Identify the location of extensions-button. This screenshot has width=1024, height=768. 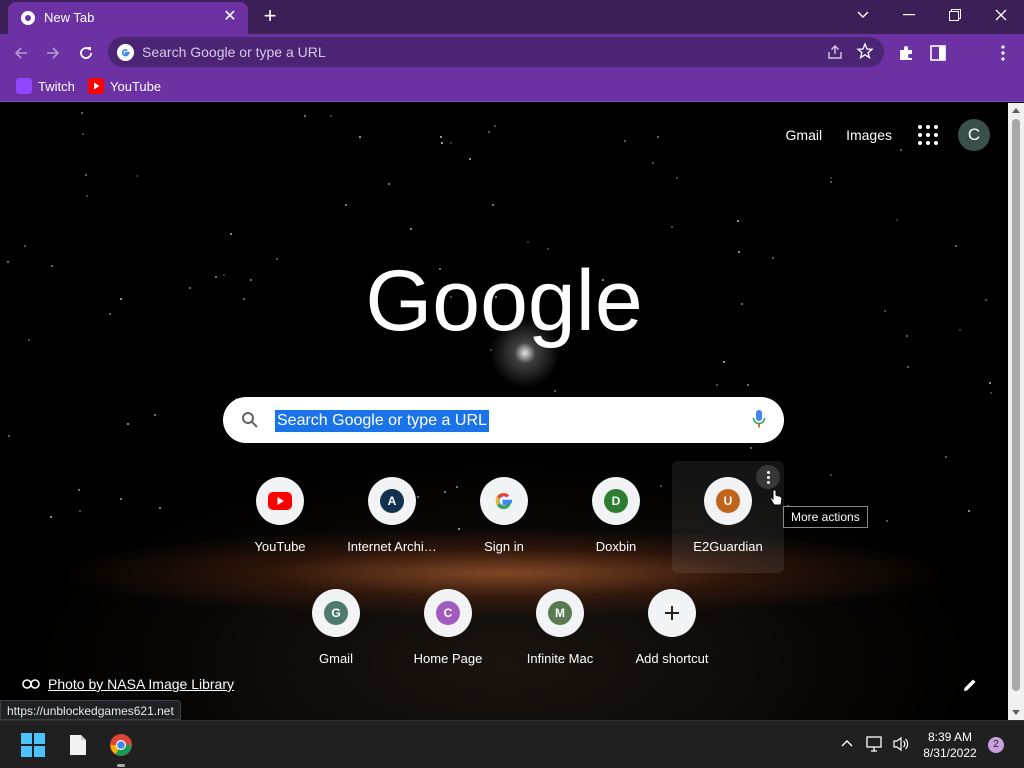
(906, 53).